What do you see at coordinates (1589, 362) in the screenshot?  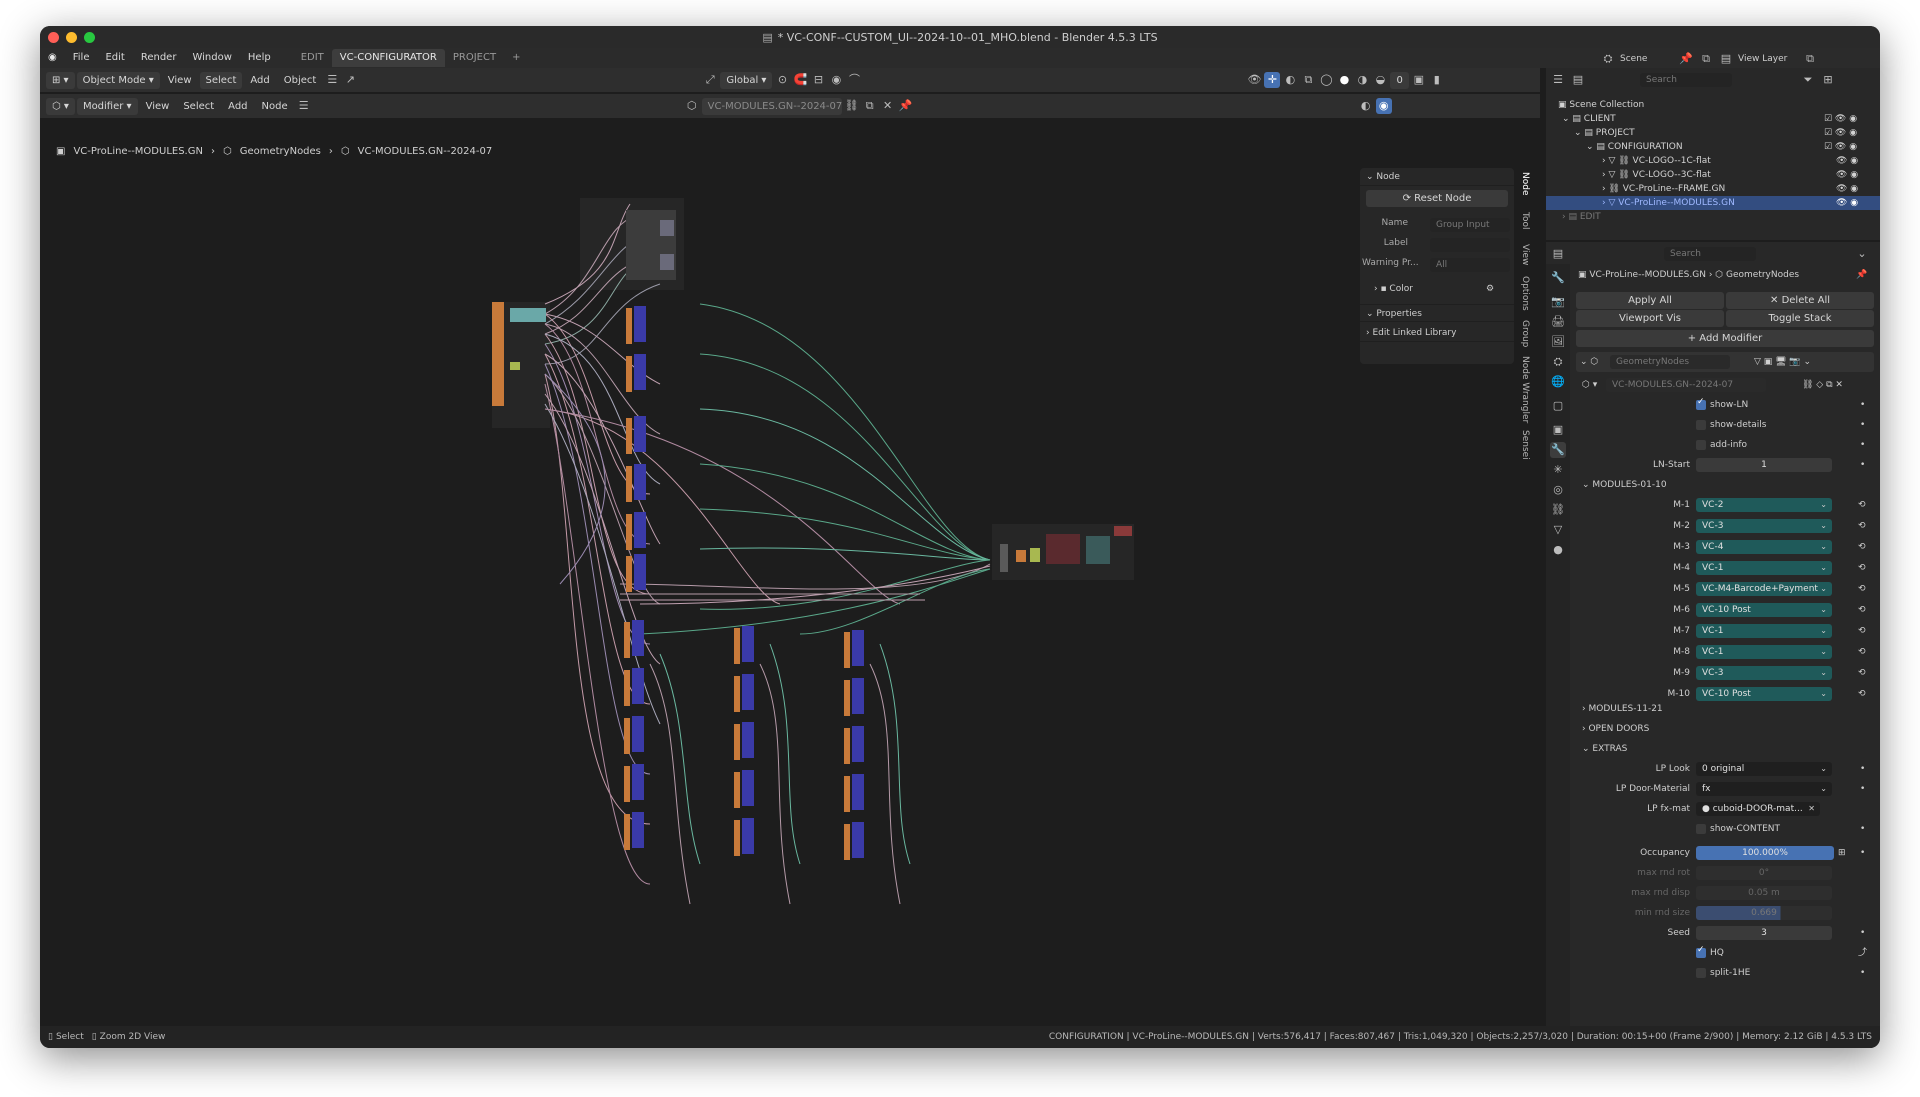 I see `collapse-chevron-icon: ⌄ ⬡` at bounding box center [1589, 362].